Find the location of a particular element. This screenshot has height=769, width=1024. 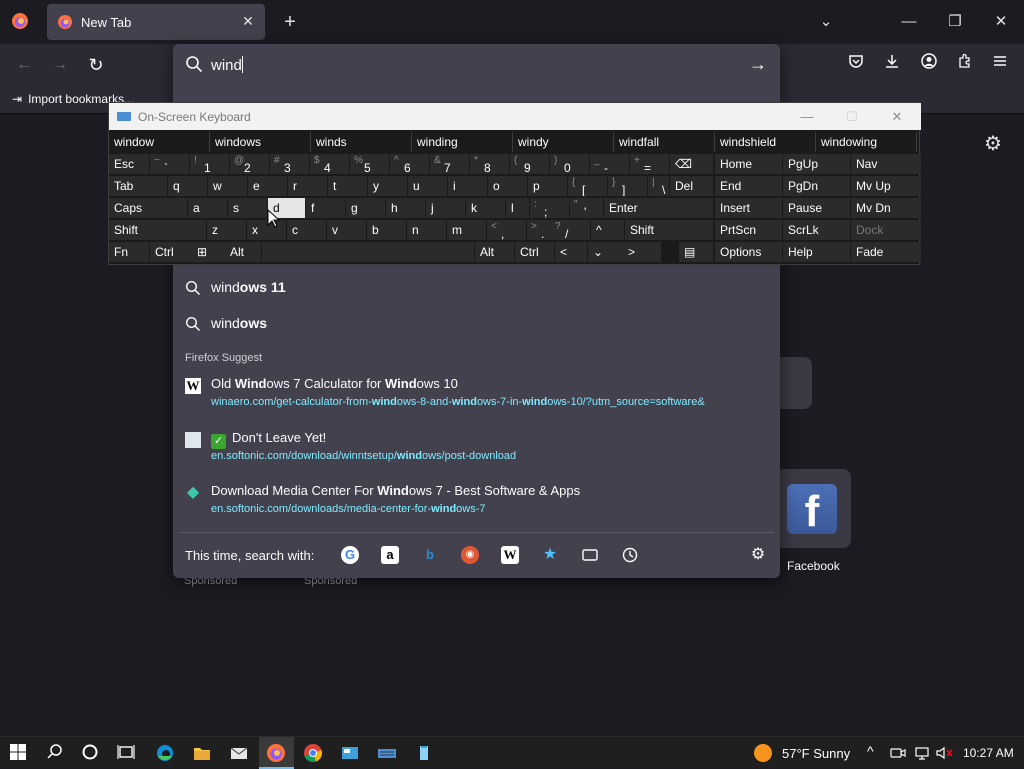

key: Esc is located at coordinates (129, 164).